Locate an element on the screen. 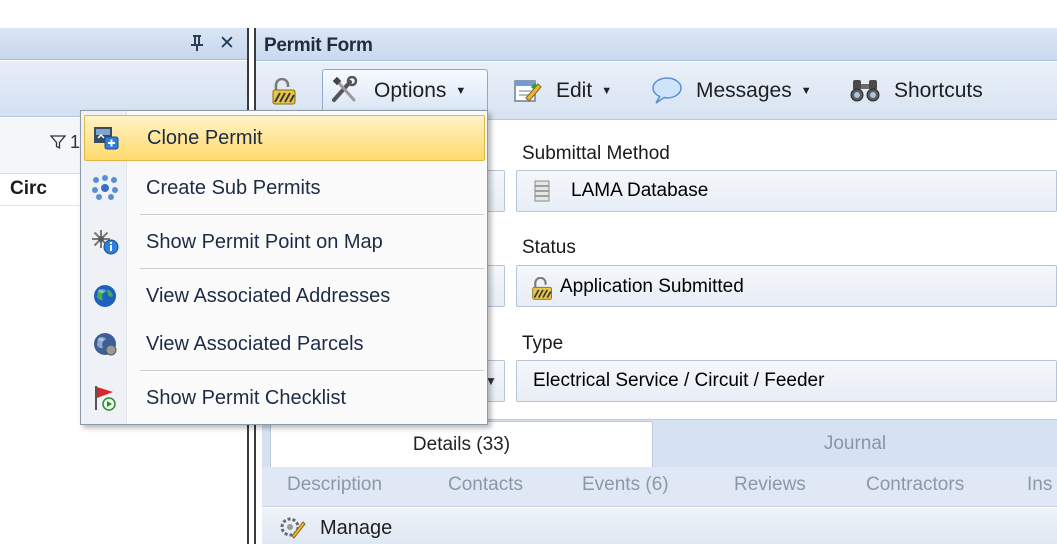  submittal-method-label: Submittal Method is located at coordinates (596, 153).